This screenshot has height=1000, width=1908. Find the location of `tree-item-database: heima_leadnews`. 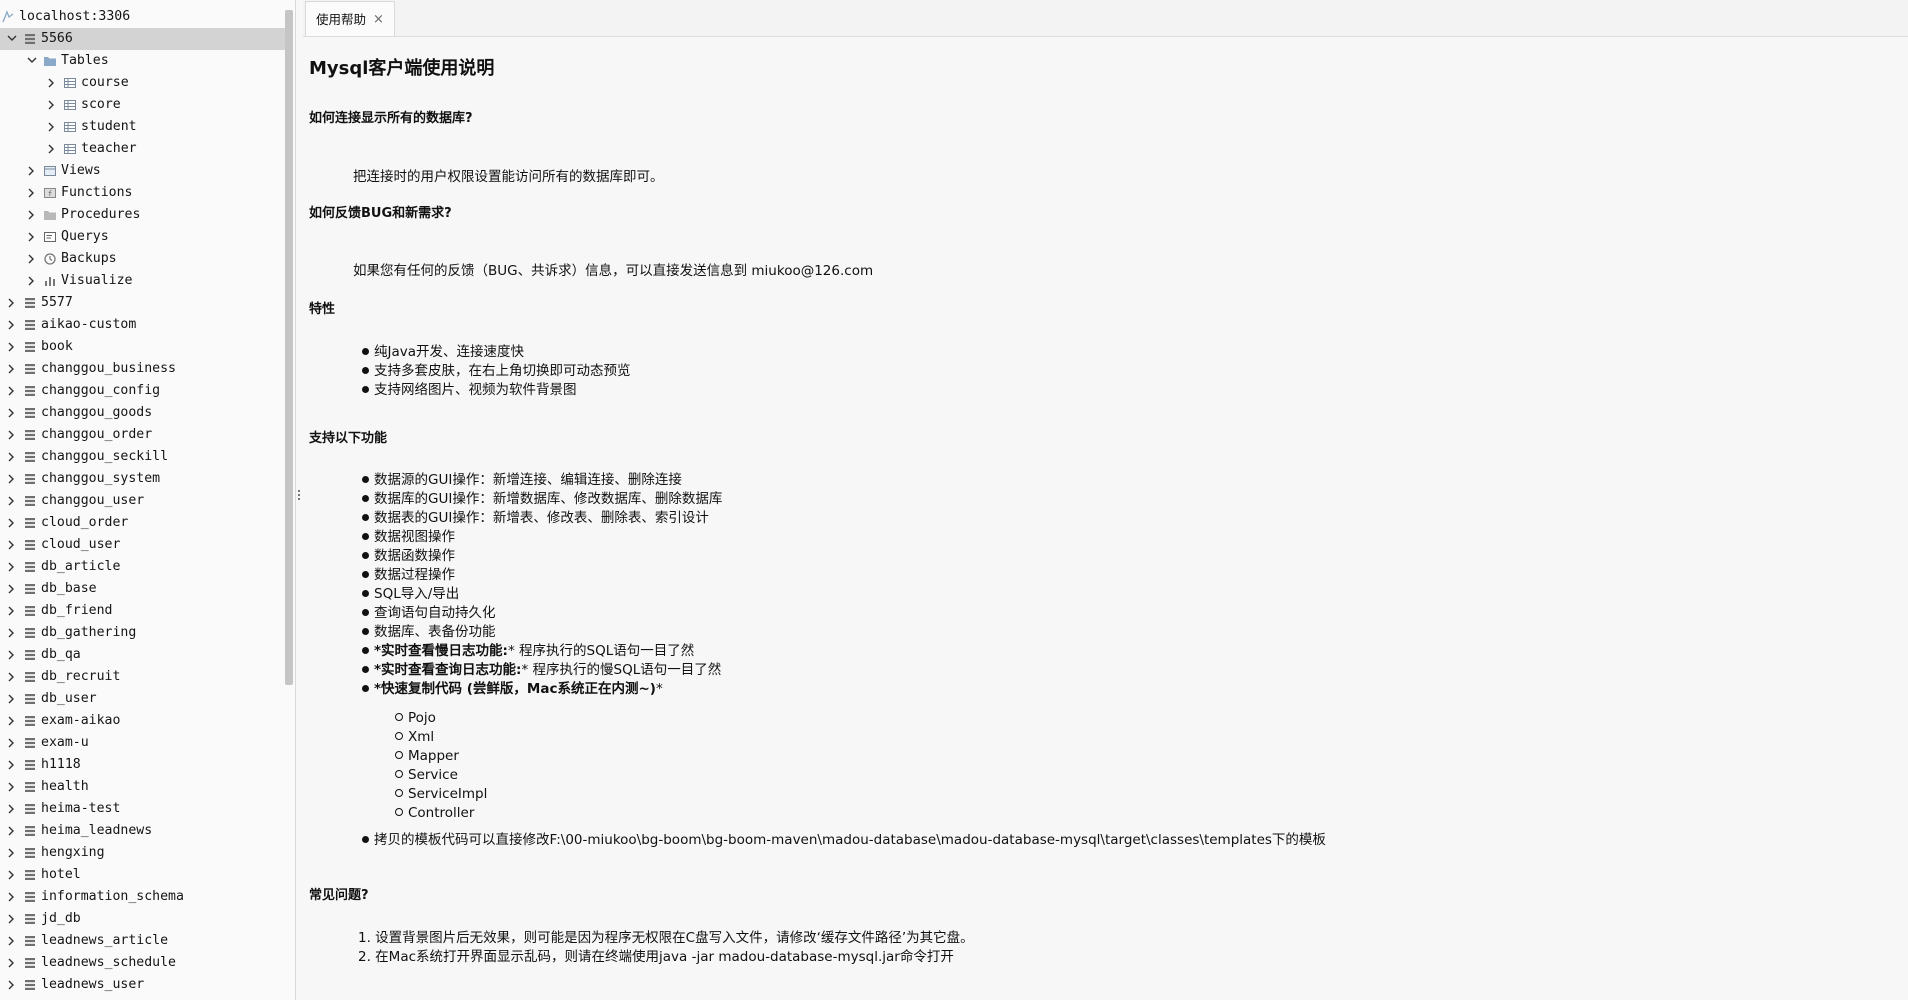

tree-item-database: heima_leadnews is located at coordinates (142, 831).